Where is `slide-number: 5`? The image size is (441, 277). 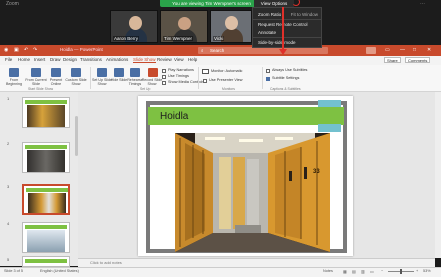 slide-number: 5 is located at coordinates (8, 259).